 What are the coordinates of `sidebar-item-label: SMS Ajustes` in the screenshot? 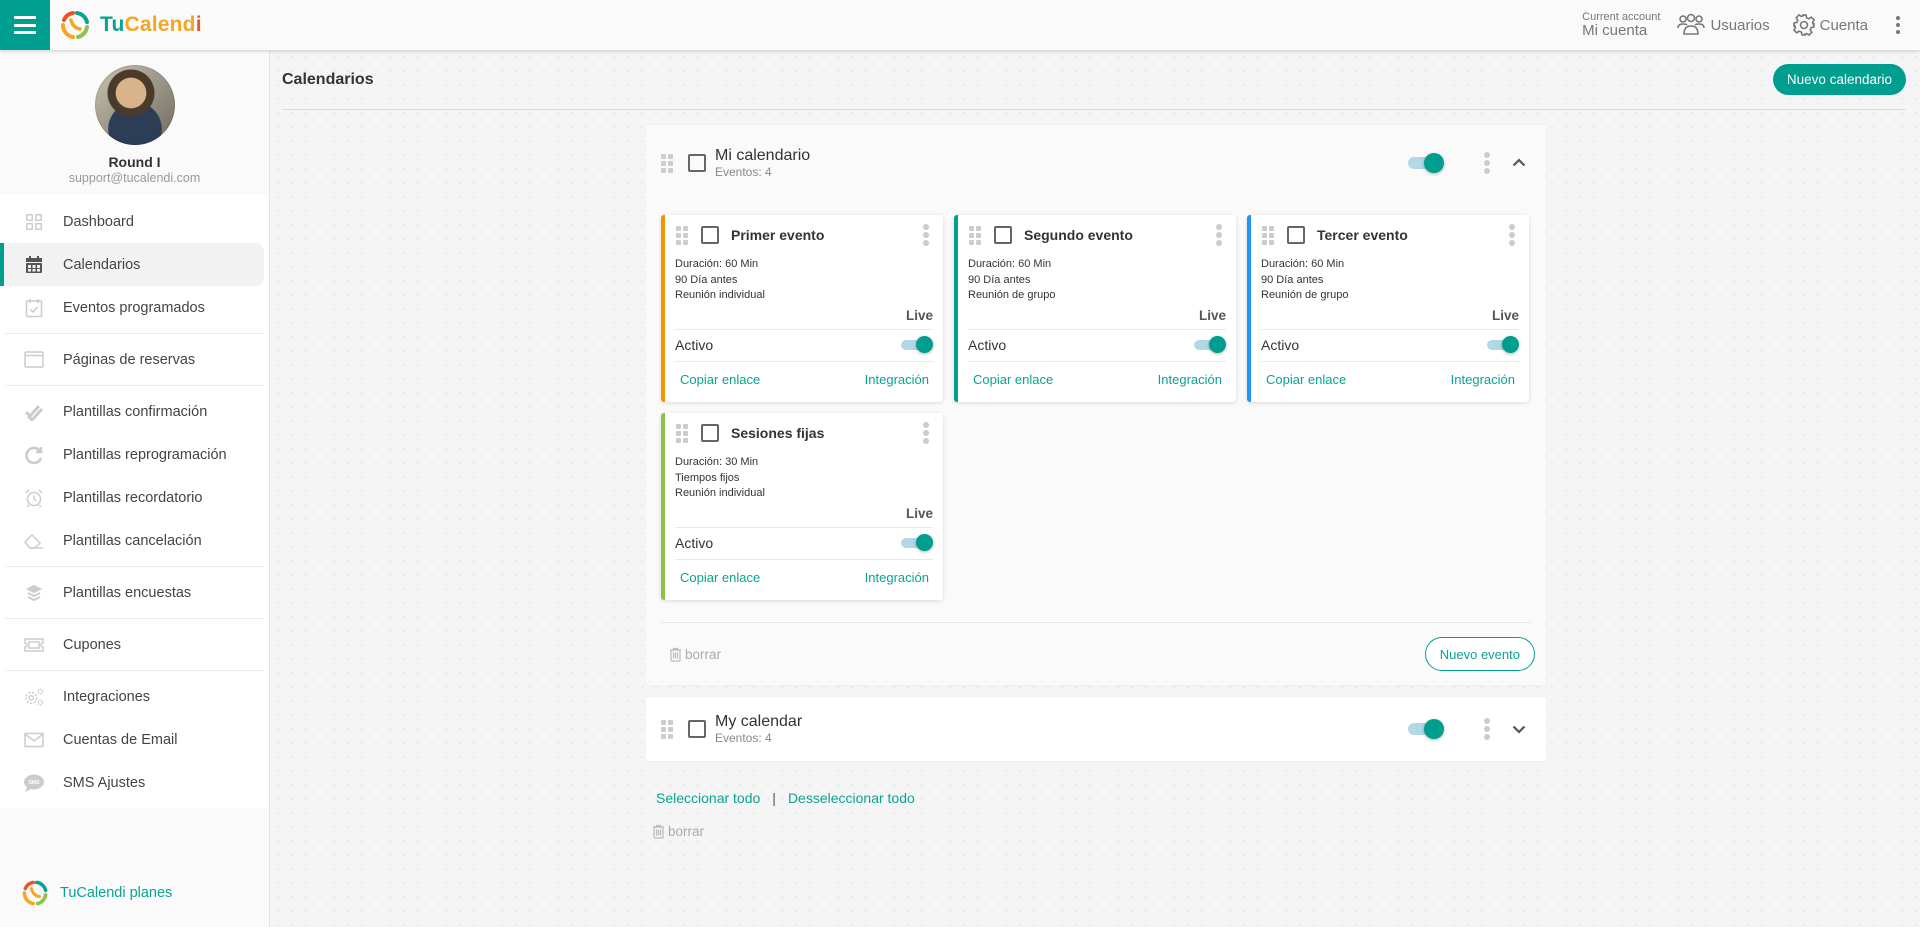 It's located at (104, 782).